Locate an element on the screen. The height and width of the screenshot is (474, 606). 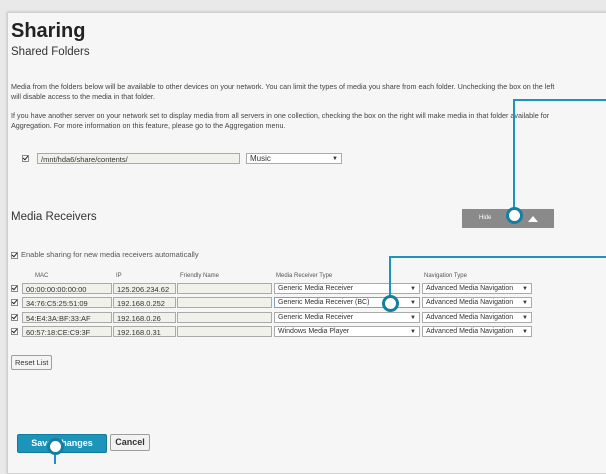
header-friendly-name: Friendly Name is located at coordinates (200, 276).